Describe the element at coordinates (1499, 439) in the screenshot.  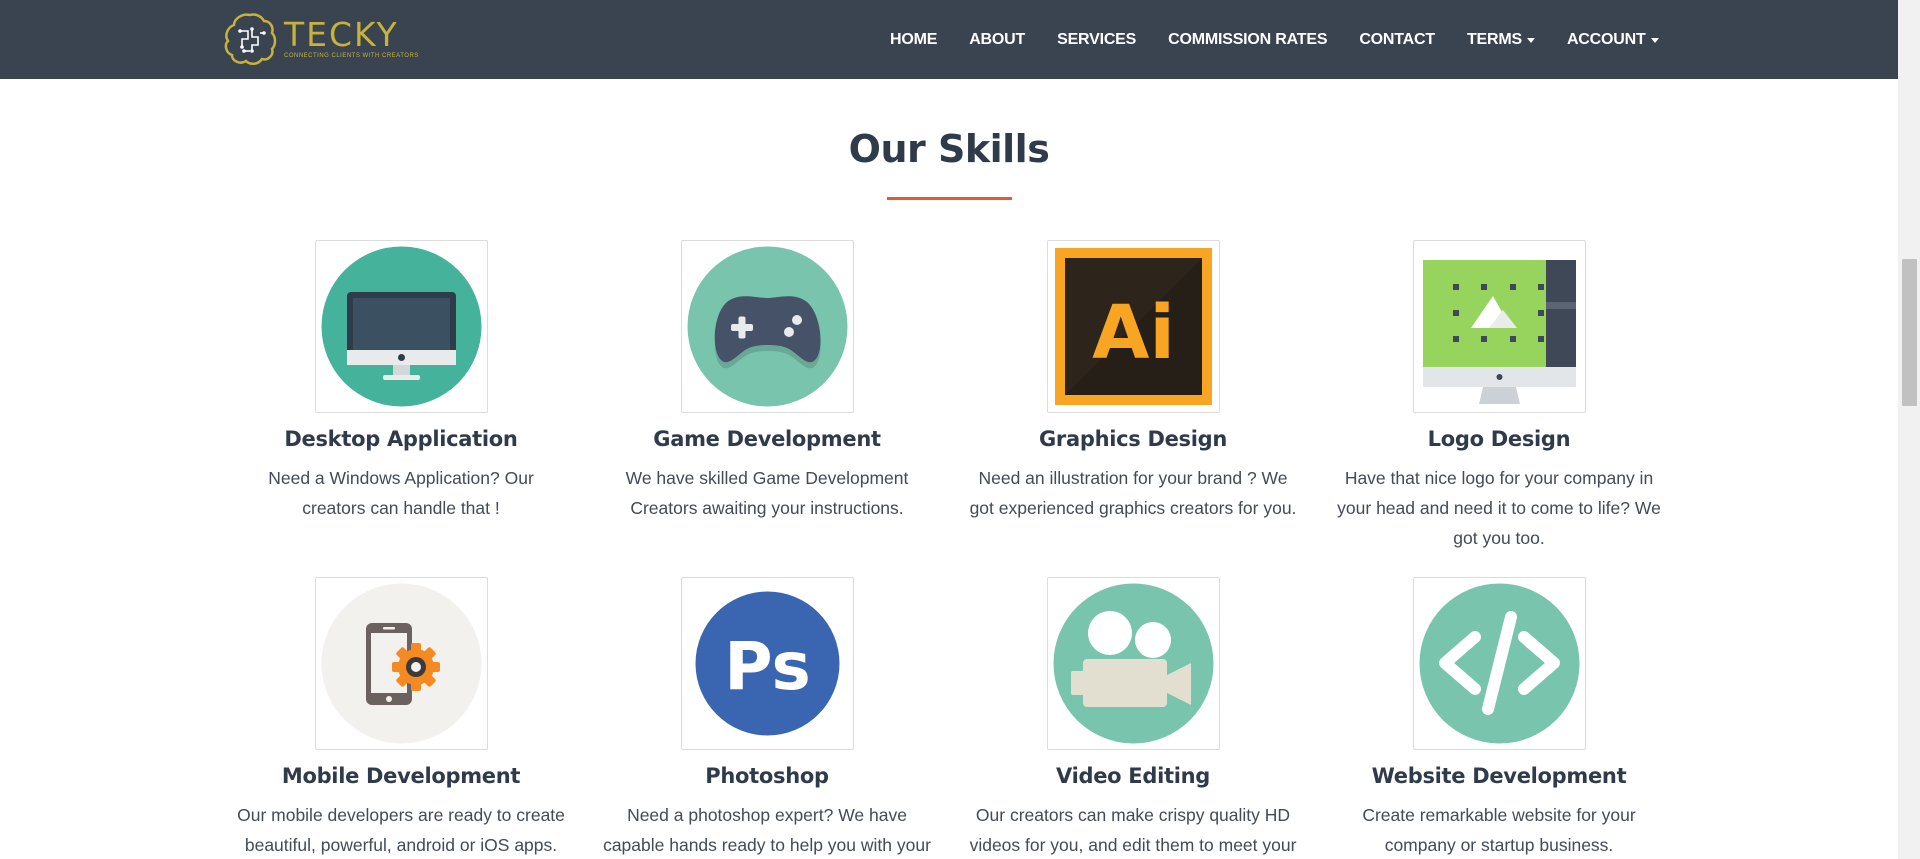
I see `skill-title: Logo Design` at that location.